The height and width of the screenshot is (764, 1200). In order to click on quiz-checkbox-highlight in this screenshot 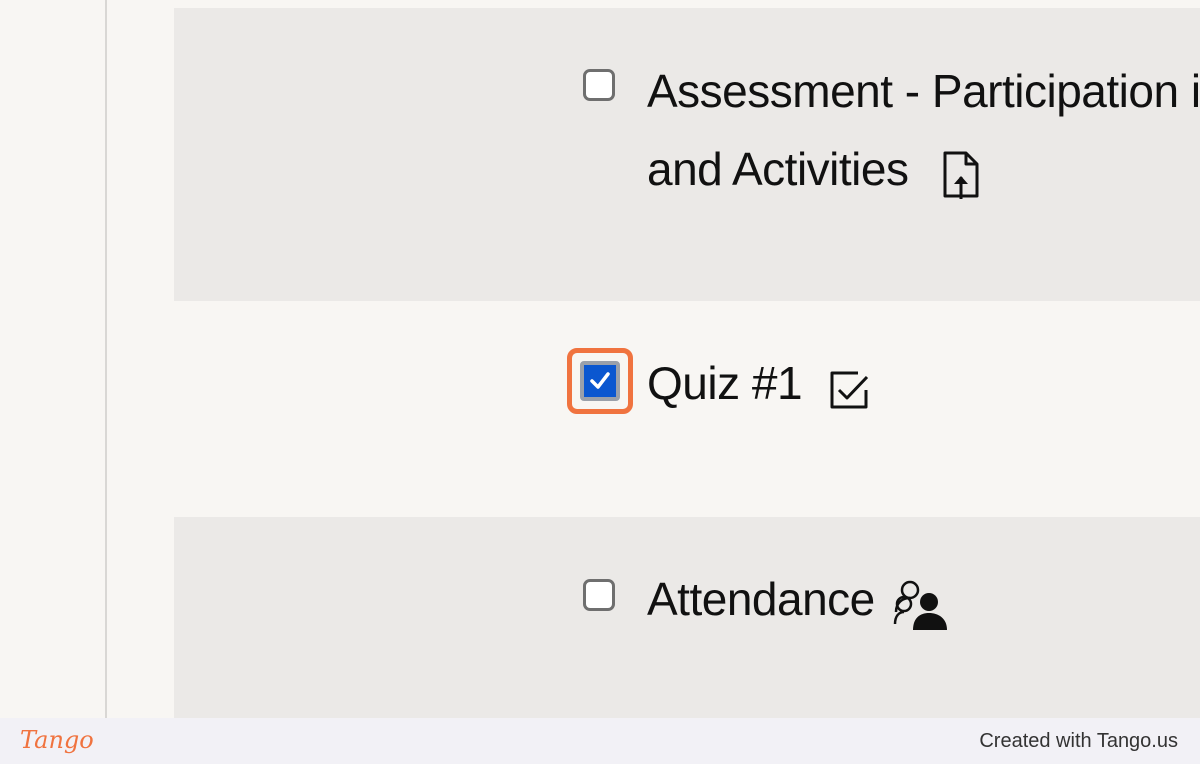, I will do `click(600, 381)`.